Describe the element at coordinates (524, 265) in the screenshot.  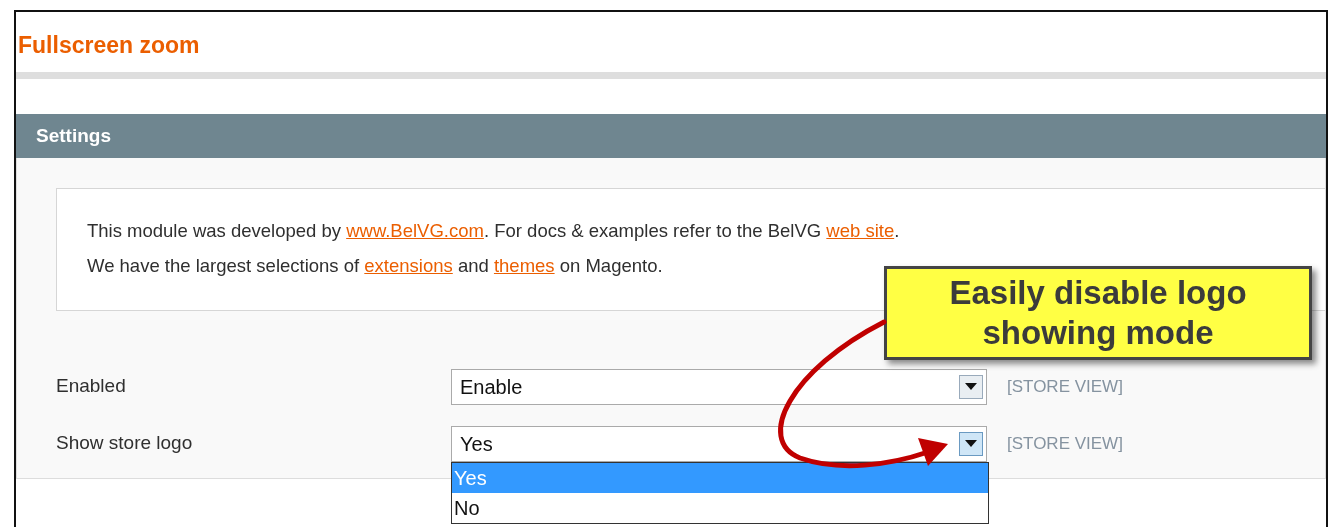
I see `link: themes` at that location.